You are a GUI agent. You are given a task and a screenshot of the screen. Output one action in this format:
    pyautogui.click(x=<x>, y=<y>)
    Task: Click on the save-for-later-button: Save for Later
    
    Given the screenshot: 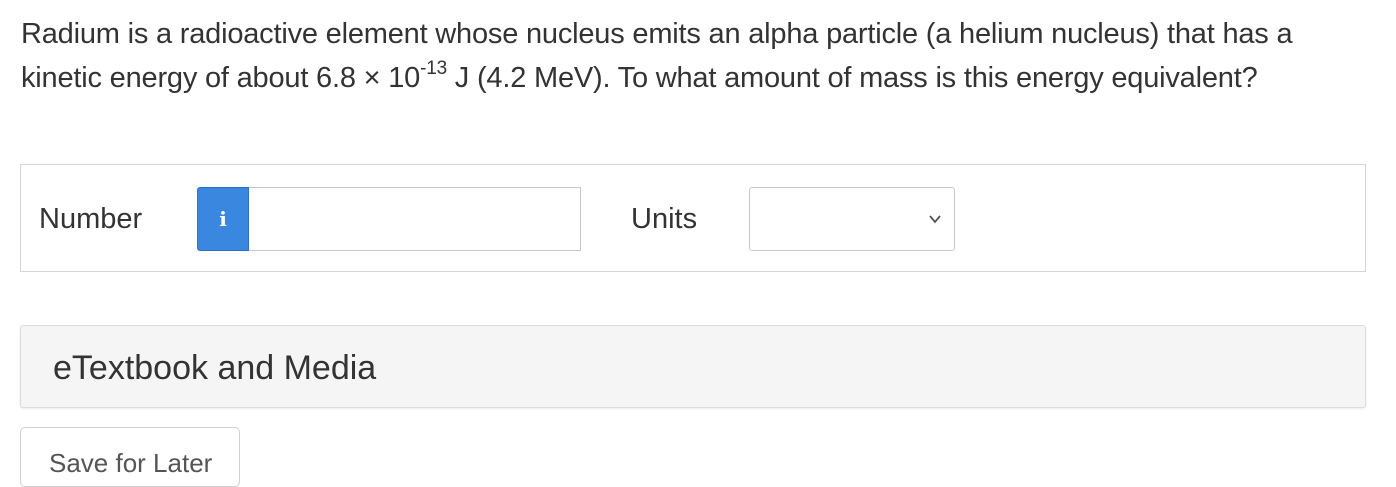 What is the action you would take?
    pyautogui.click(x=130, y=457)
    